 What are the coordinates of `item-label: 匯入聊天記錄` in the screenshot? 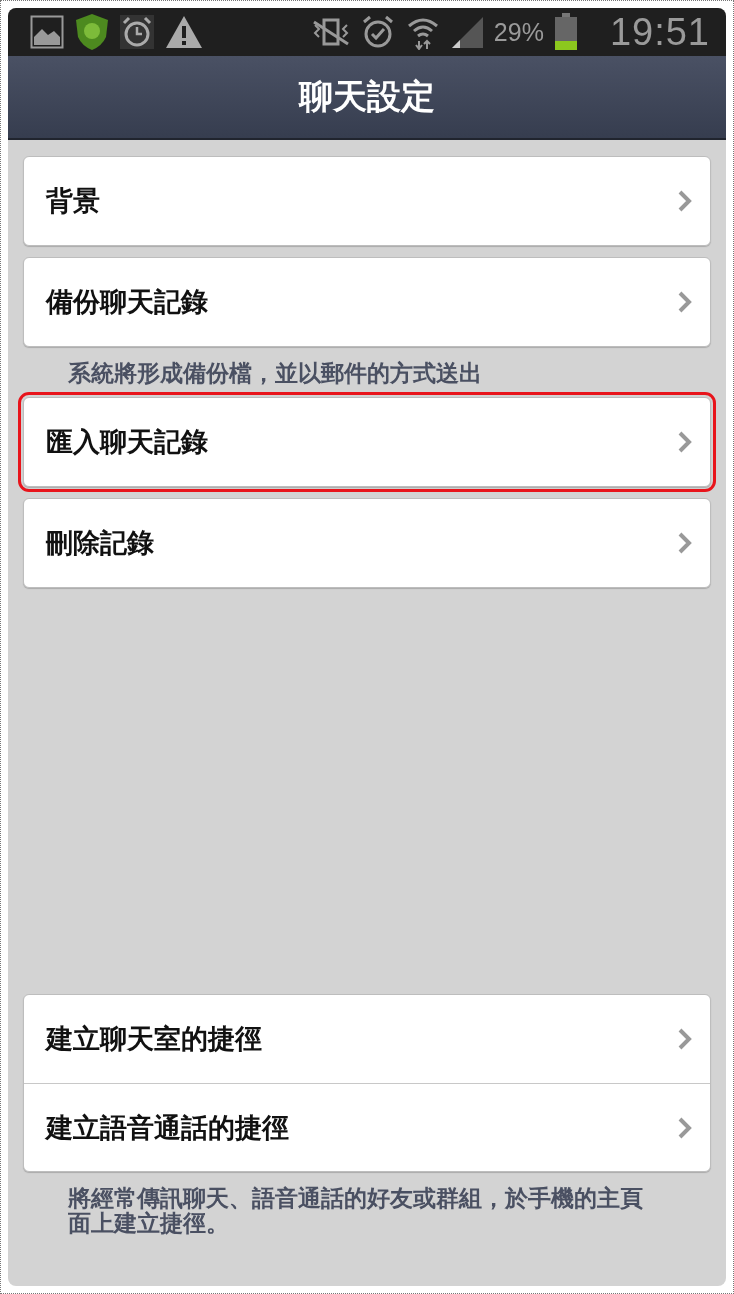 It's located at (127, 442).